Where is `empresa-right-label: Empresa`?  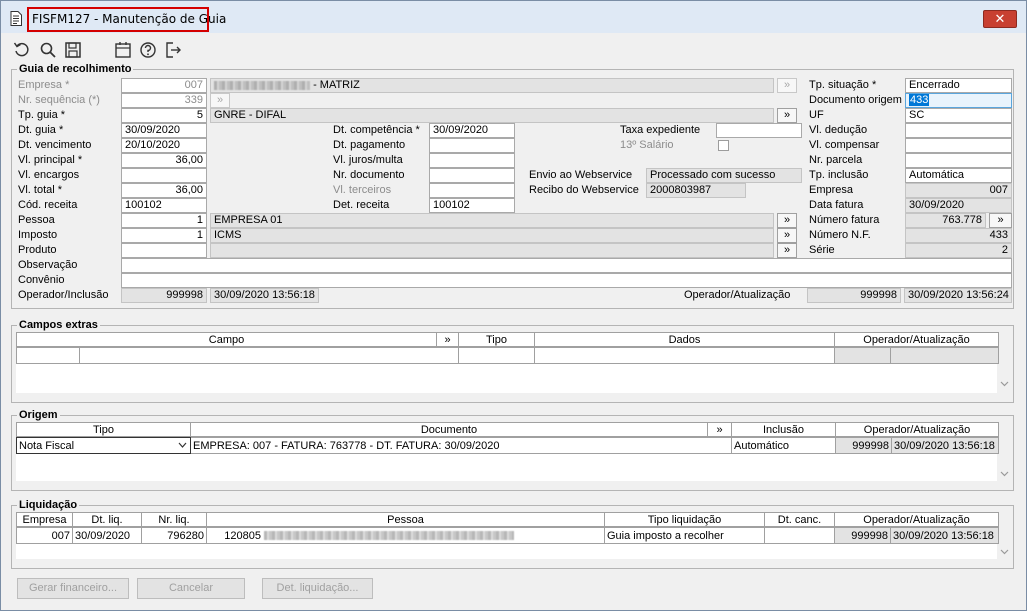
empresa-right-label: Empresa is located at coordinates (831, 190).